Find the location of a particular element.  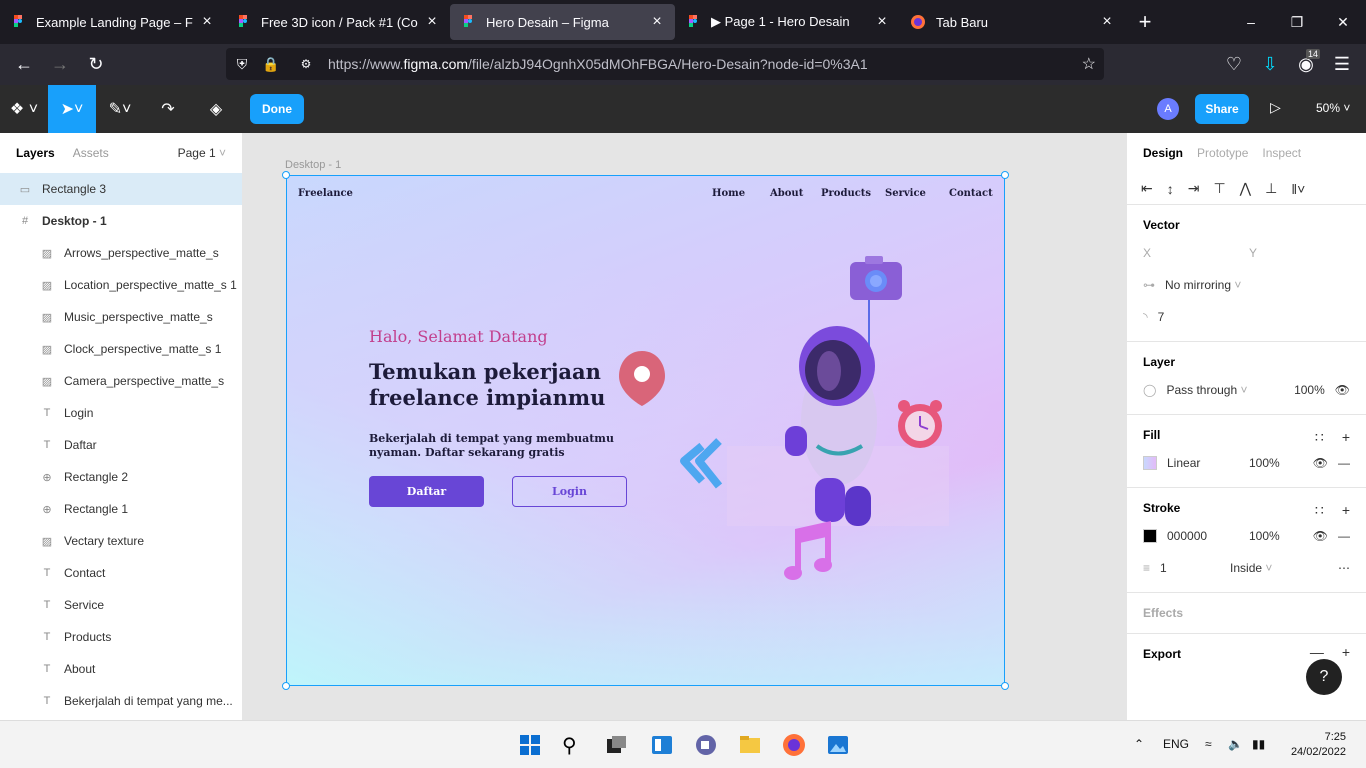

fill-opacity: 100% is located at coordinates (1264, 463).